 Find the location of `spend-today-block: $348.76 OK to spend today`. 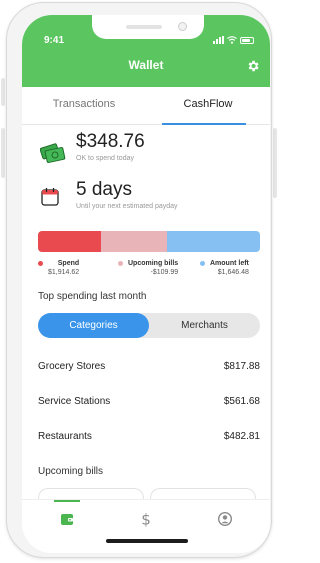

spend-today-block: $348.76 OK to spend today is located at coordinates (110, 147).